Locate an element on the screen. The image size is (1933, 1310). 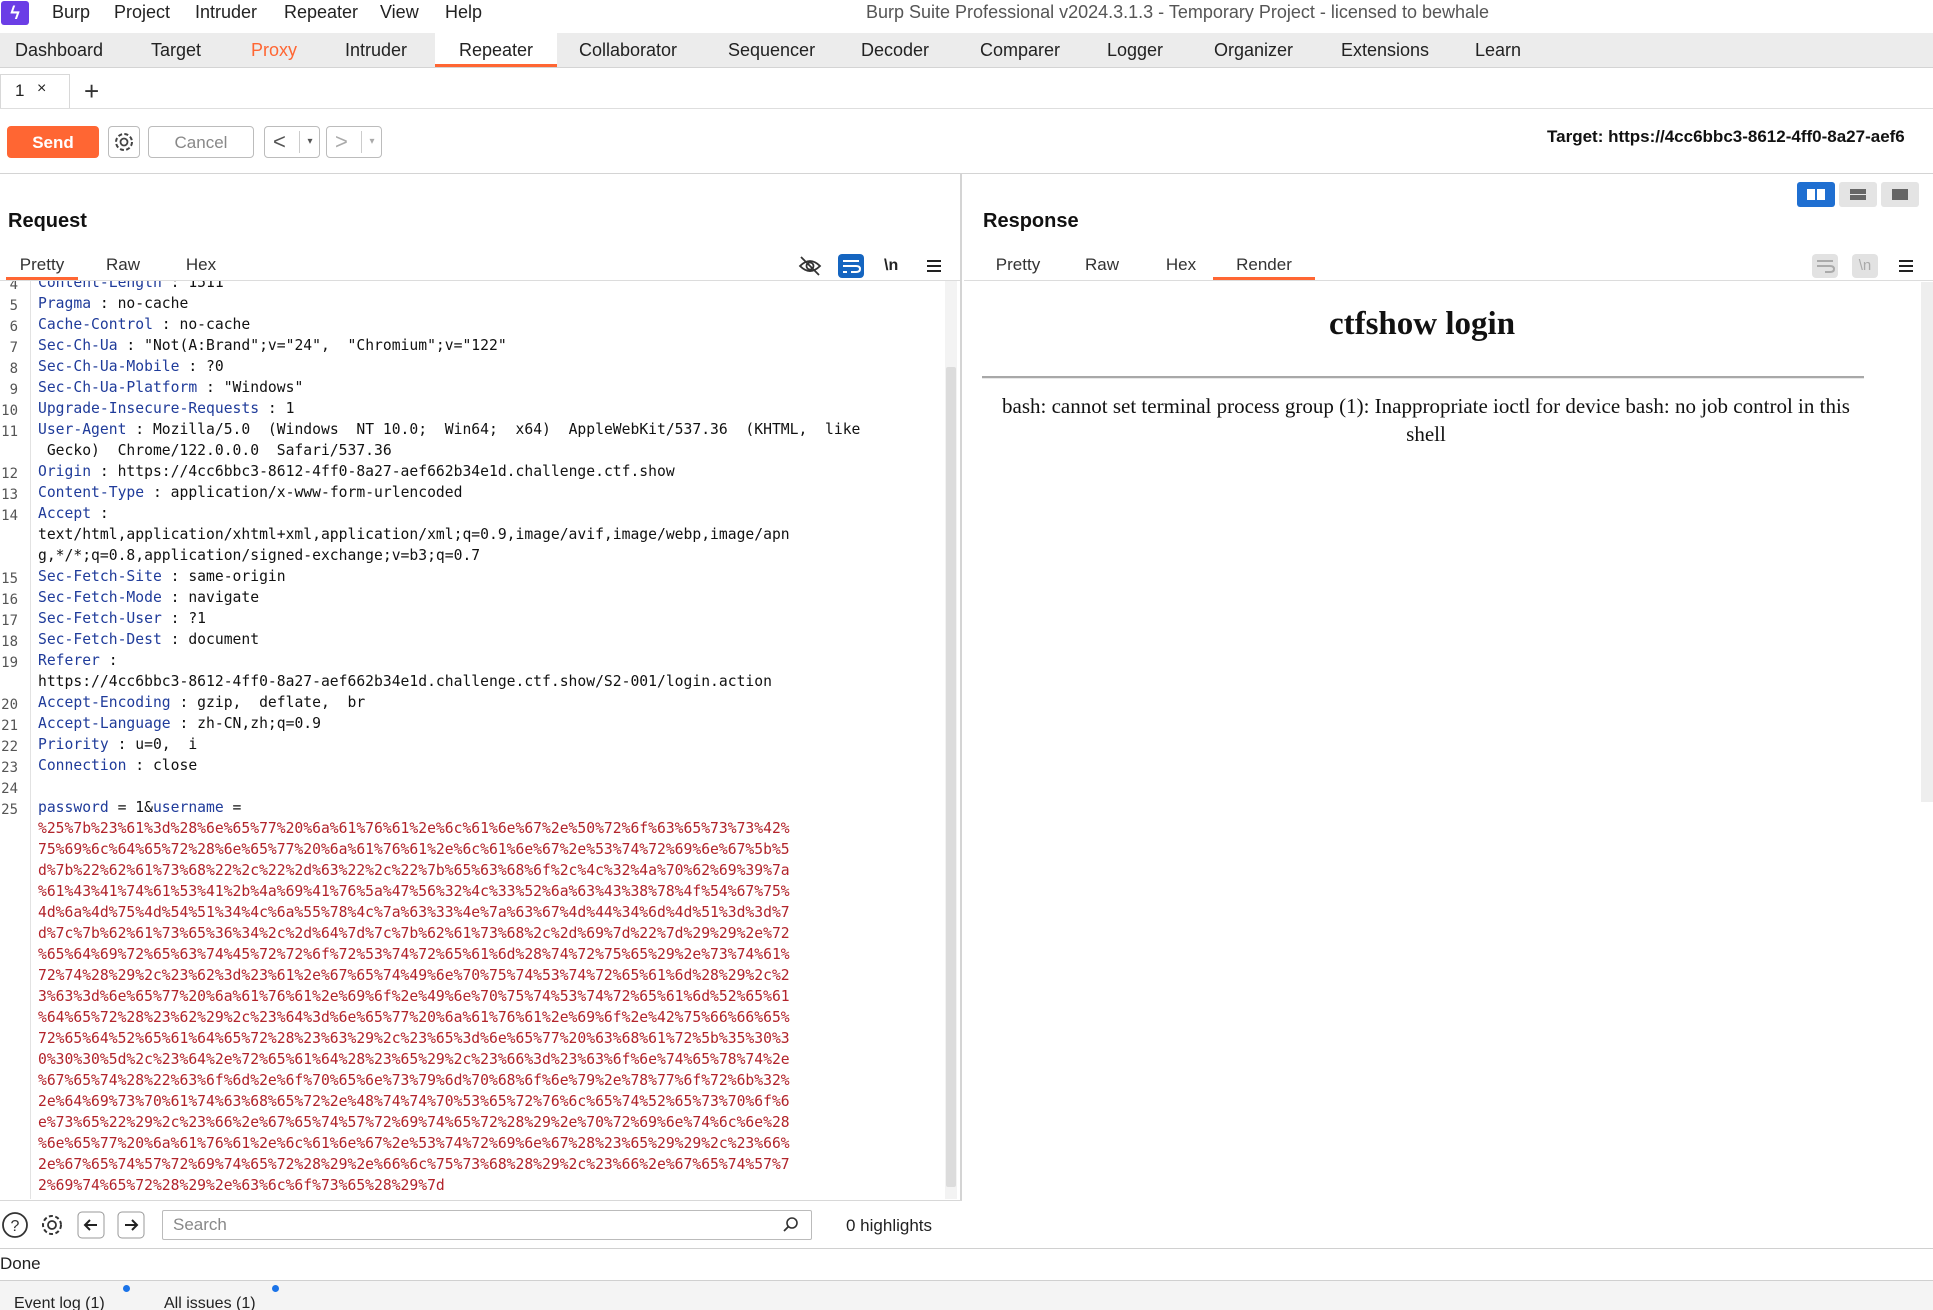
repeater-tab-1: 1 × is located at coordinates (35, 91).